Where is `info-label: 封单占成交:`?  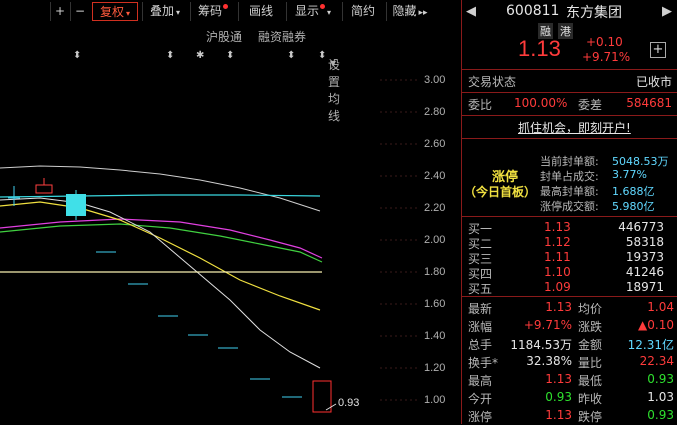 info-label: 封单占成交: is located at coordinates (569, 176).